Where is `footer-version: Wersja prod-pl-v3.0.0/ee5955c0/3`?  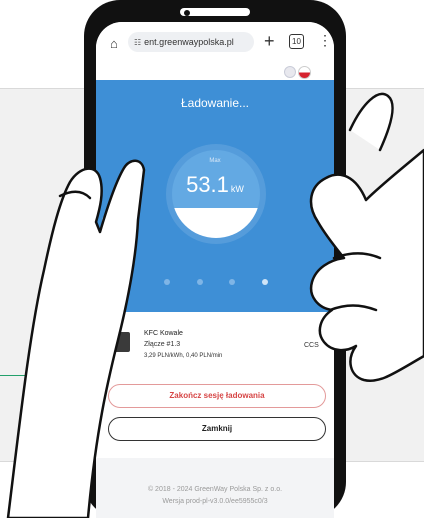
footer-version: Wersja prod-pl-v3.0.0/ee5955c0/3 is located at coordinates (215, 501).